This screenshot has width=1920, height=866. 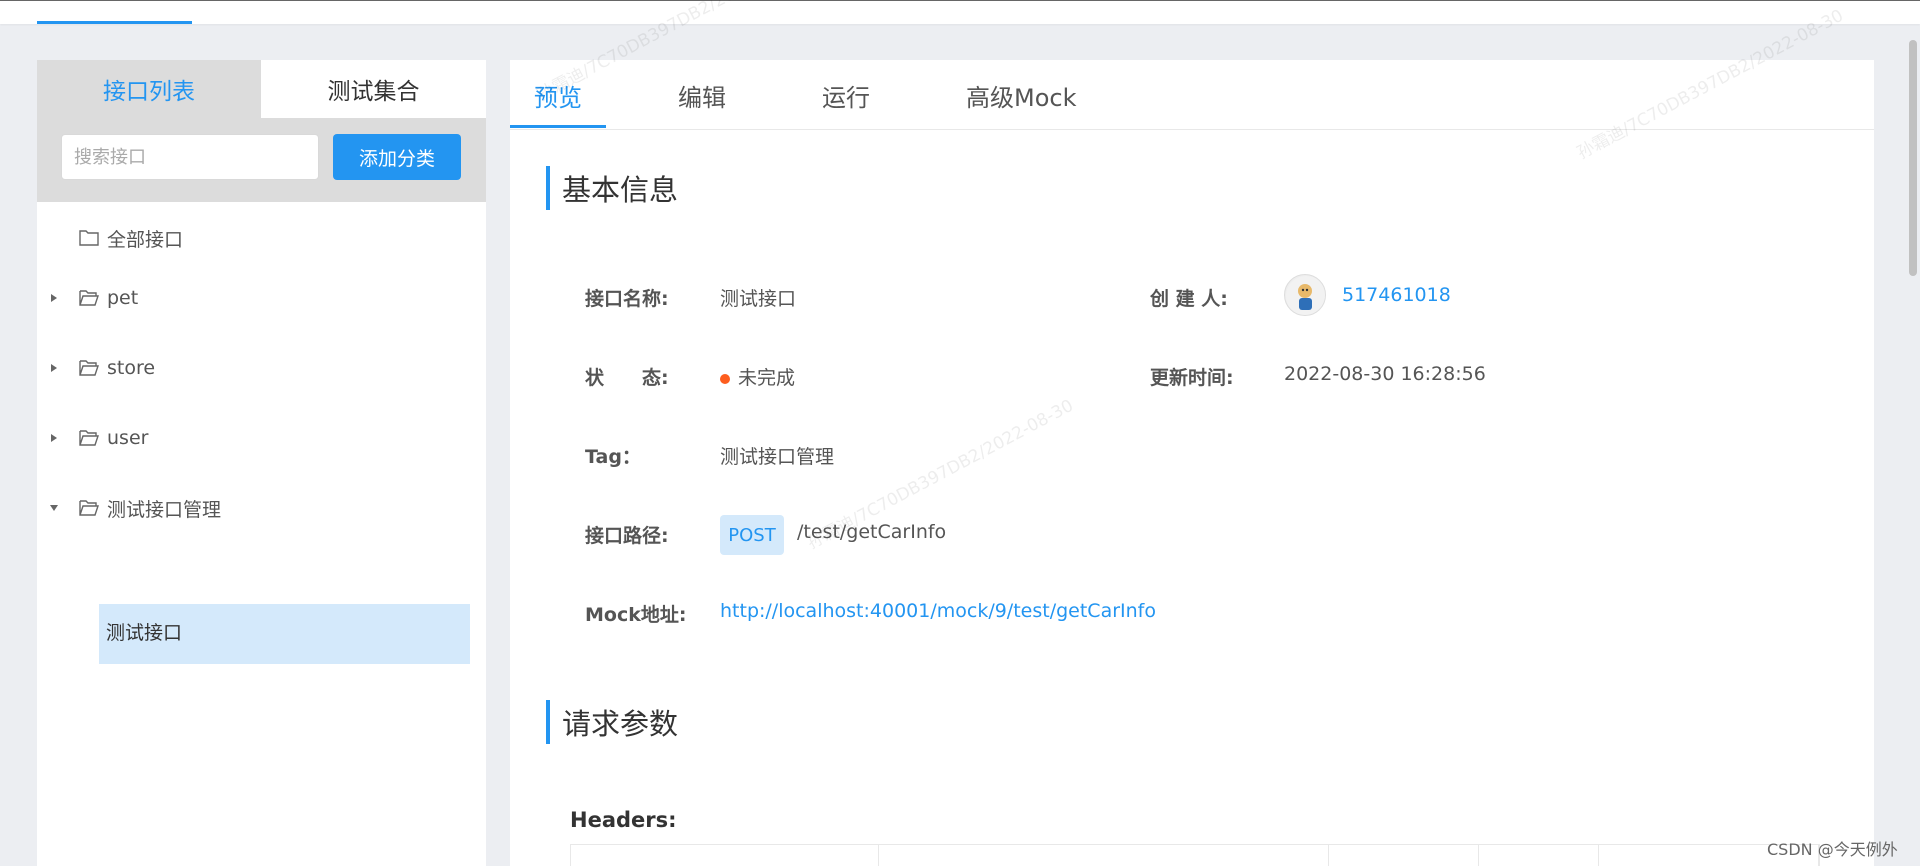 I want to click on updated-label: 更新时间:, so click(x=1192, y=378).